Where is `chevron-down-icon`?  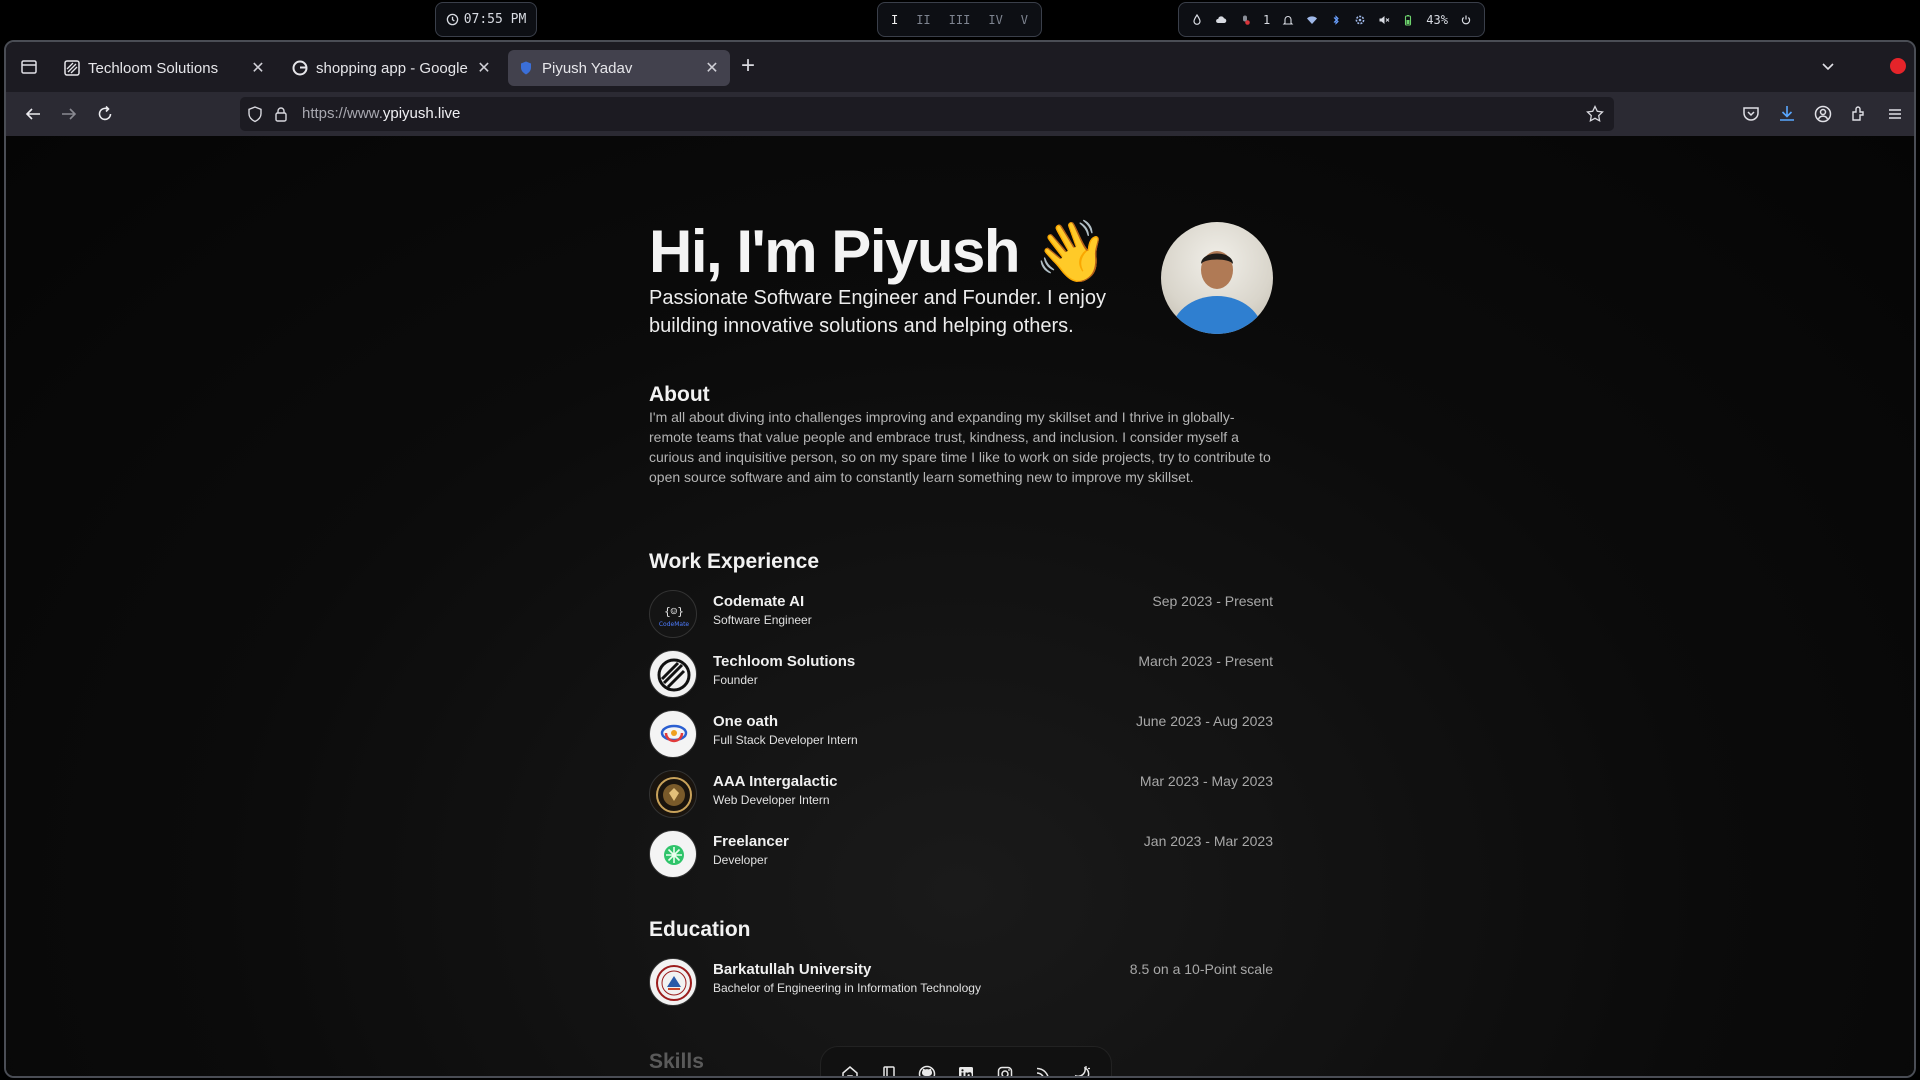 chevron-down-icon is located at coordinates (1828, 66).